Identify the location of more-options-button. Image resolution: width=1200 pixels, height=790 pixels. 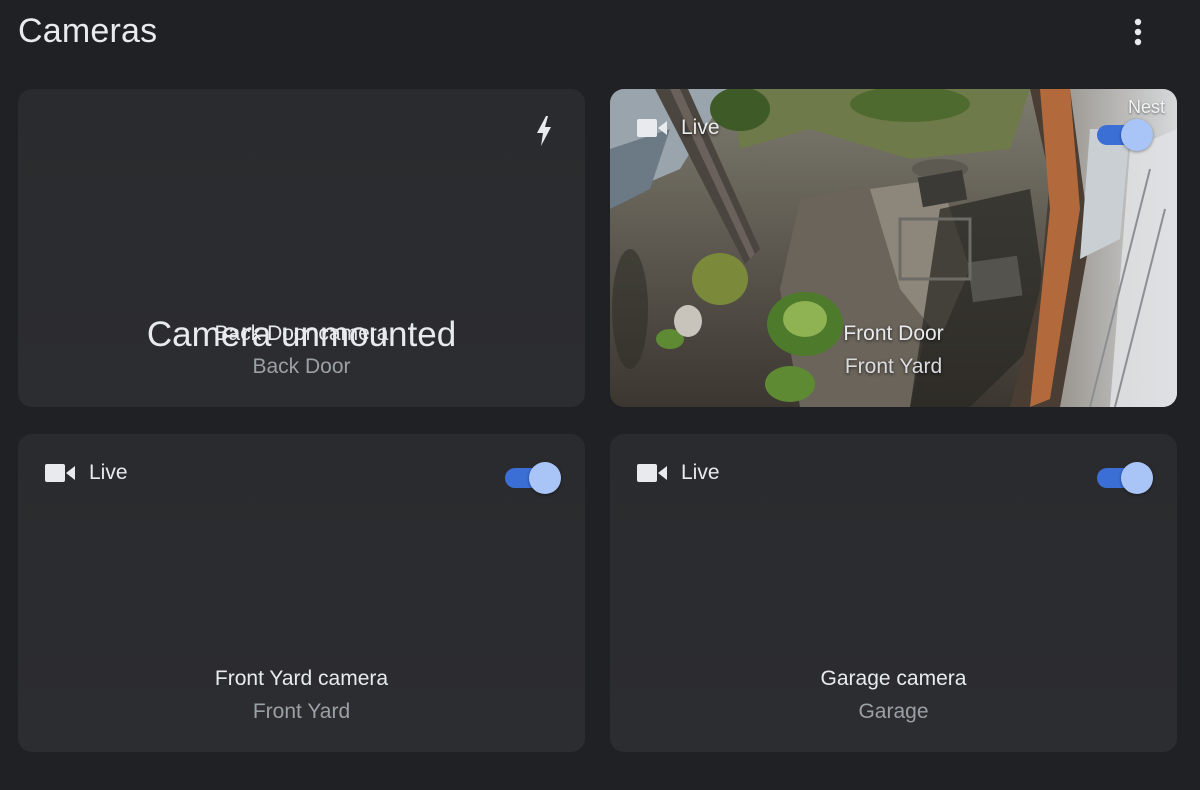
(1138, 32).